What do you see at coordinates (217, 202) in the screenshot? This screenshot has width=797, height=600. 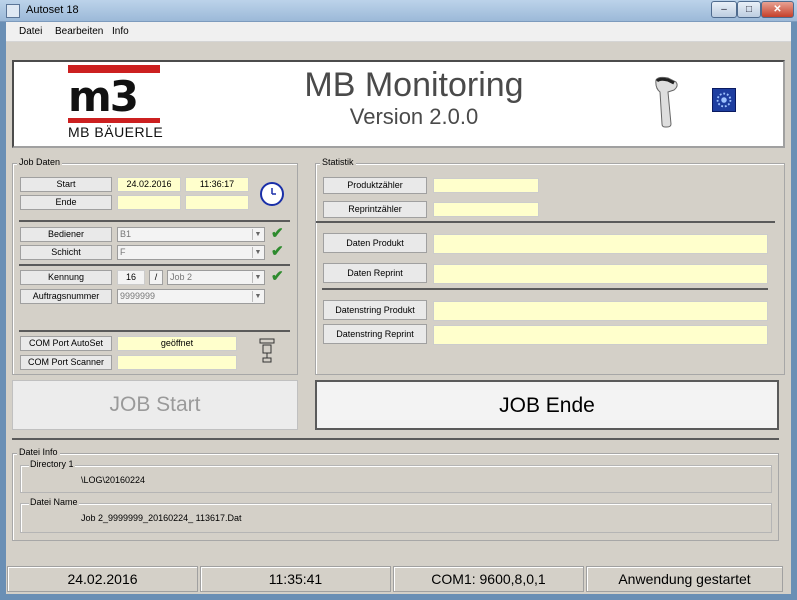 I see `end-time-field` at bounding box center [217, 202].